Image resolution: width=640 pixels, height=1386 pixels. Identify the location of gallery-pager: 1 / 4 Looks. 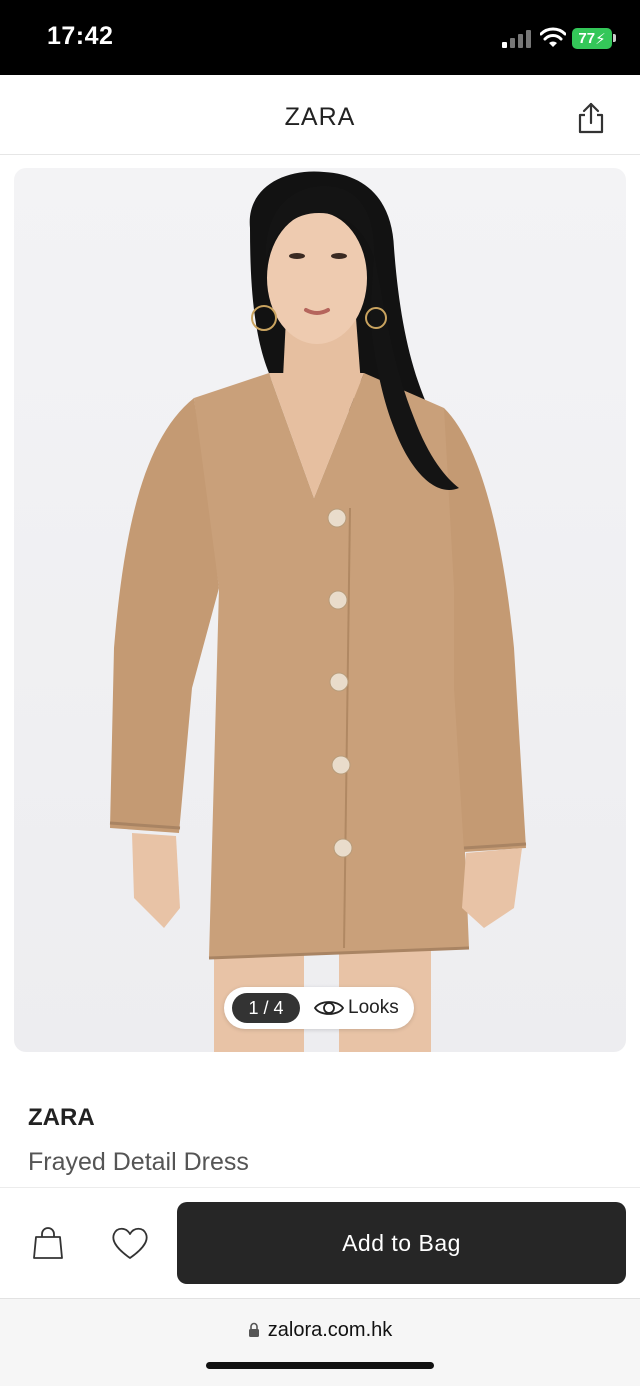
(319, 1008).